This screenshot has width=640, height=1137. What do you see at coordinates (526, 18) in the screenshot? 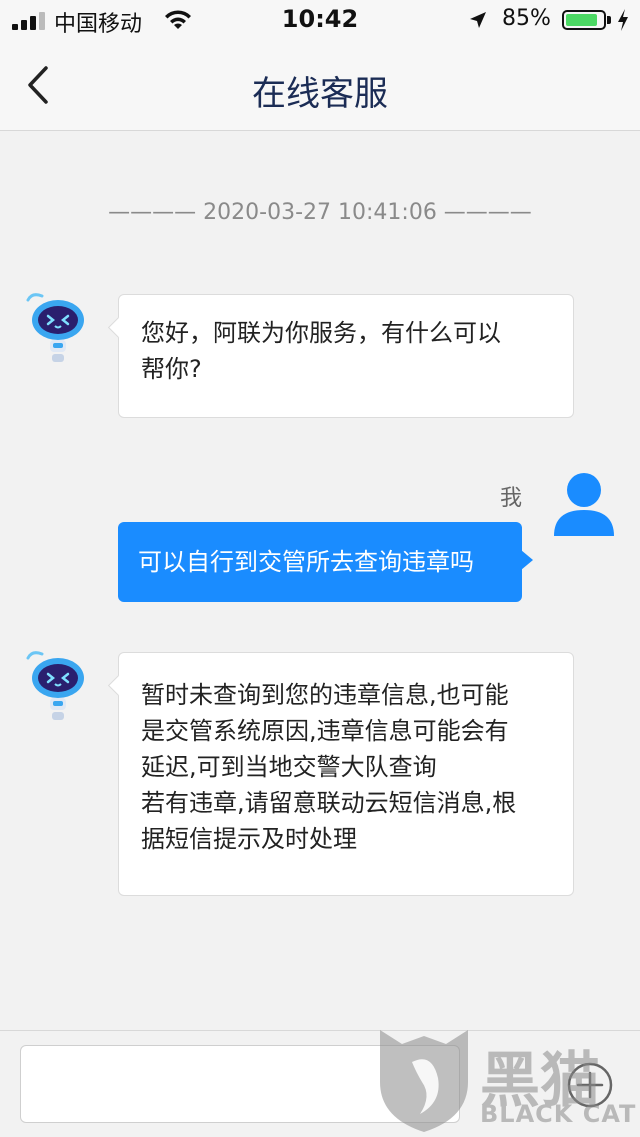
I see `battery-percent: 85%` at bounding box center [526, 18].